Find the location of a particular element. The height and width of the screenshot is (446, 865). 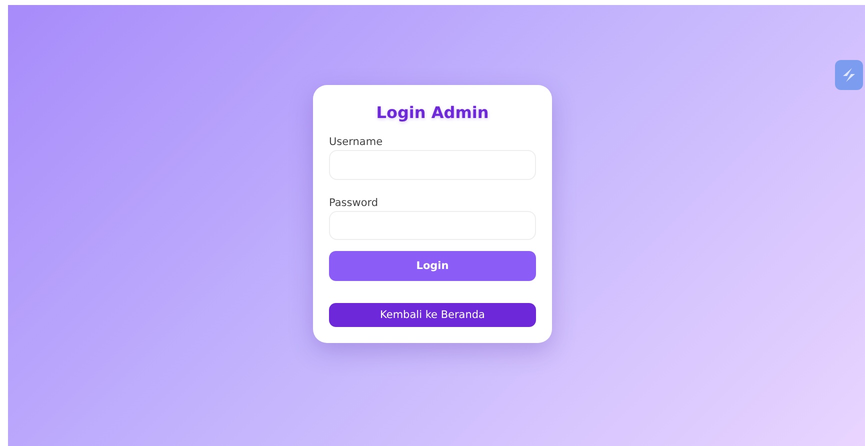

app-icon is located at coordinates (849, 75).